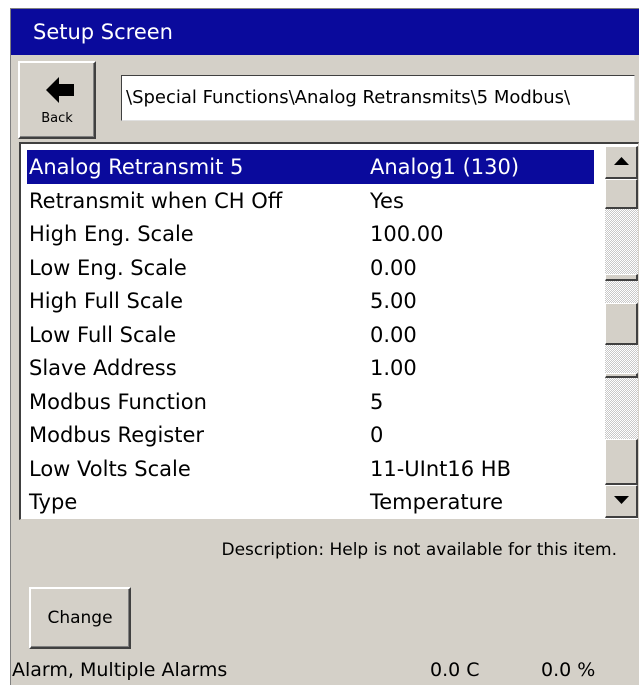 This screenshot has width=640, height=685. I want to click on back-button-label: Back, so click(57, 118).